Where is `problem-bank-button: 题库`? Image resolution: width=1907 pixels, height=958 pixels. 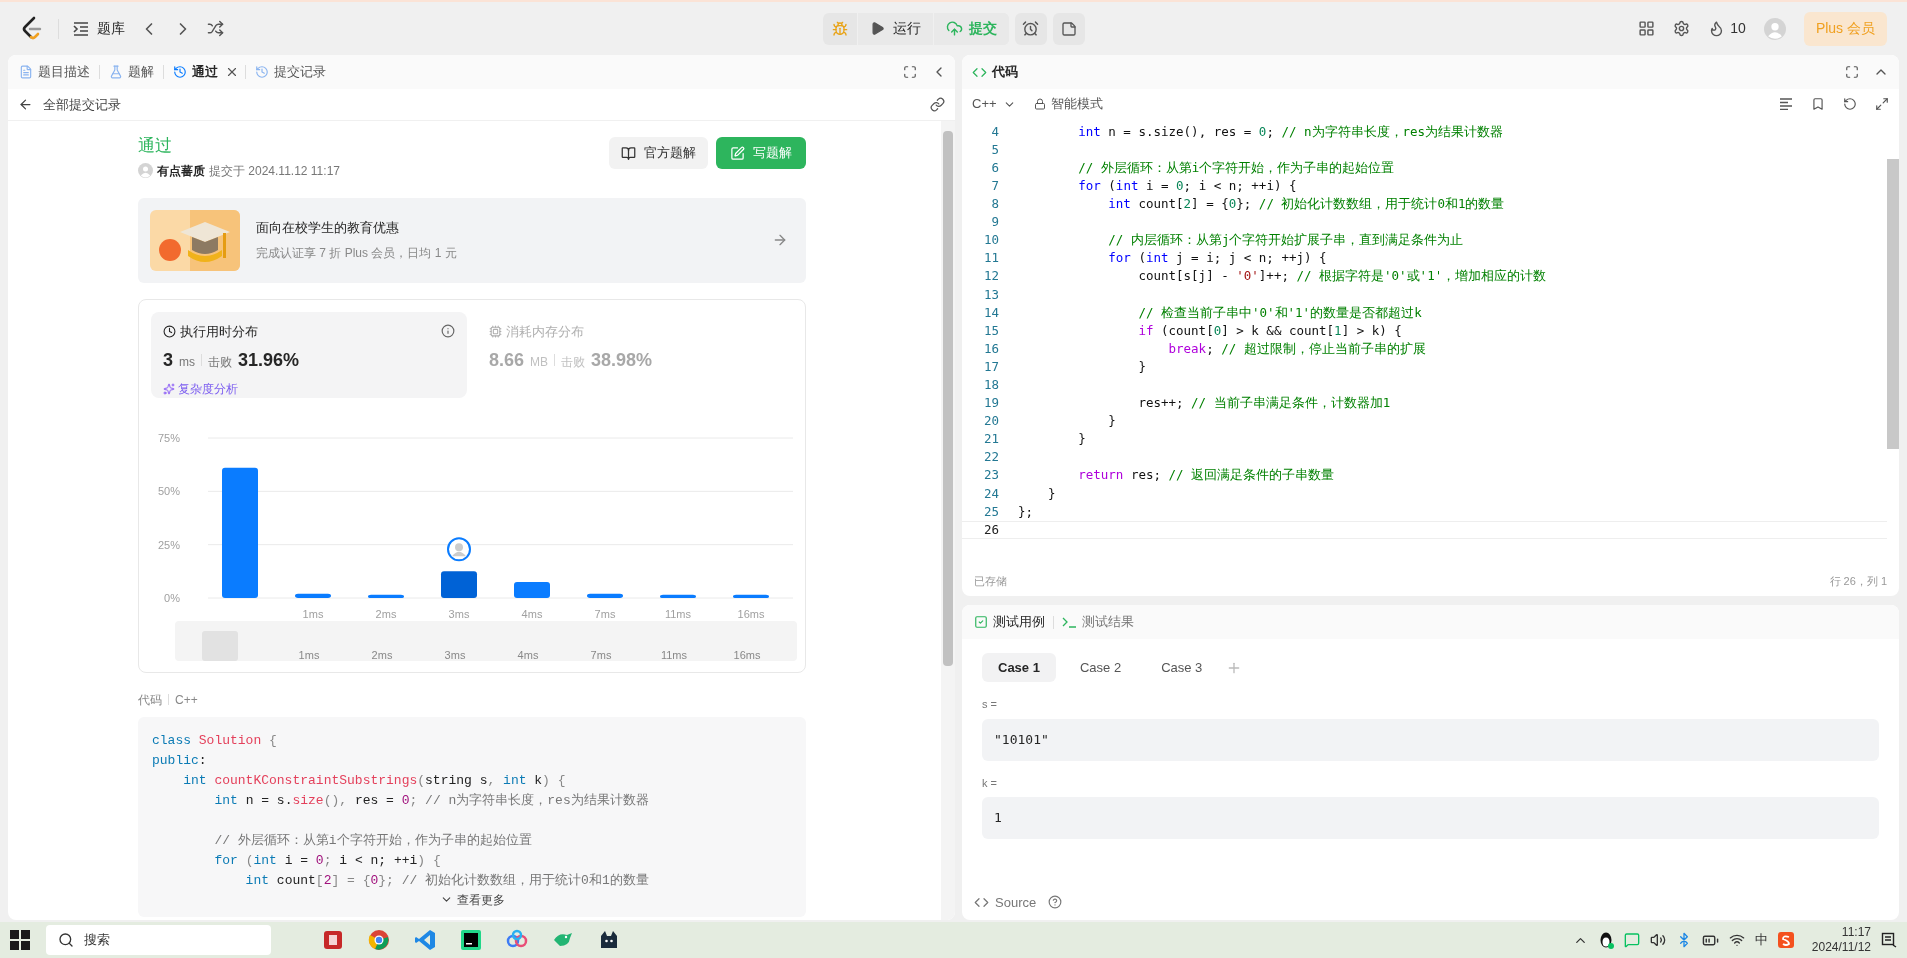 problem-bank-button: 题库 is located at coordinates (99, 28).